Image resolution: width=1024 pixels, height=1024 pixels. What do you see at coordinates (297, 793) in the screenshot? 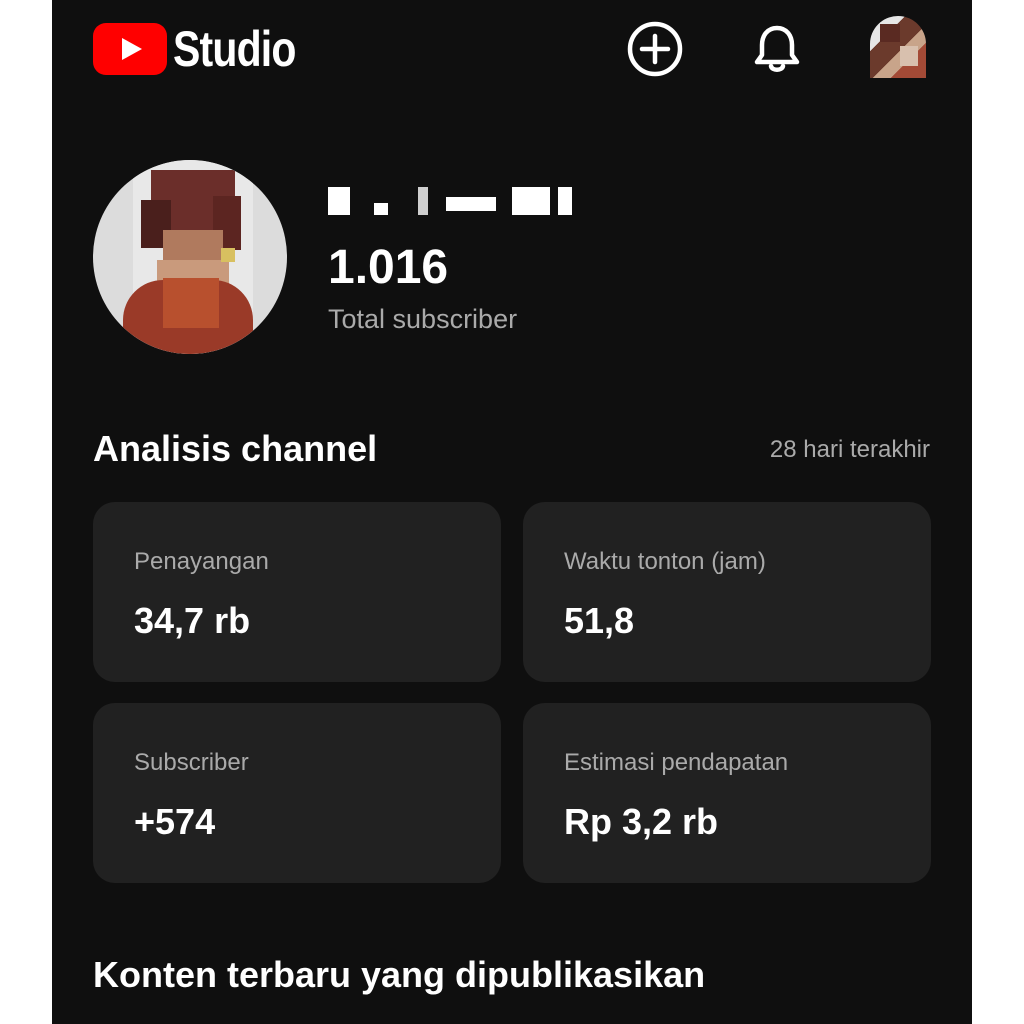
I see `metric-card-subscribers: Subscriber +574` at bounding box center [297, 793].